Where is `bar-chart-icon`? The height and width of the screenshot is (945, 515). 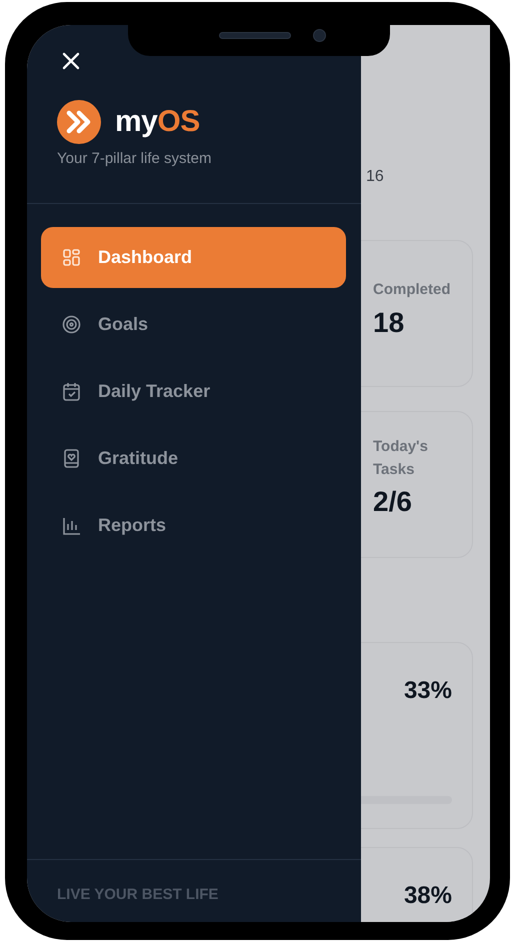
bar-chart-icon is located at coordinates (71, 525).